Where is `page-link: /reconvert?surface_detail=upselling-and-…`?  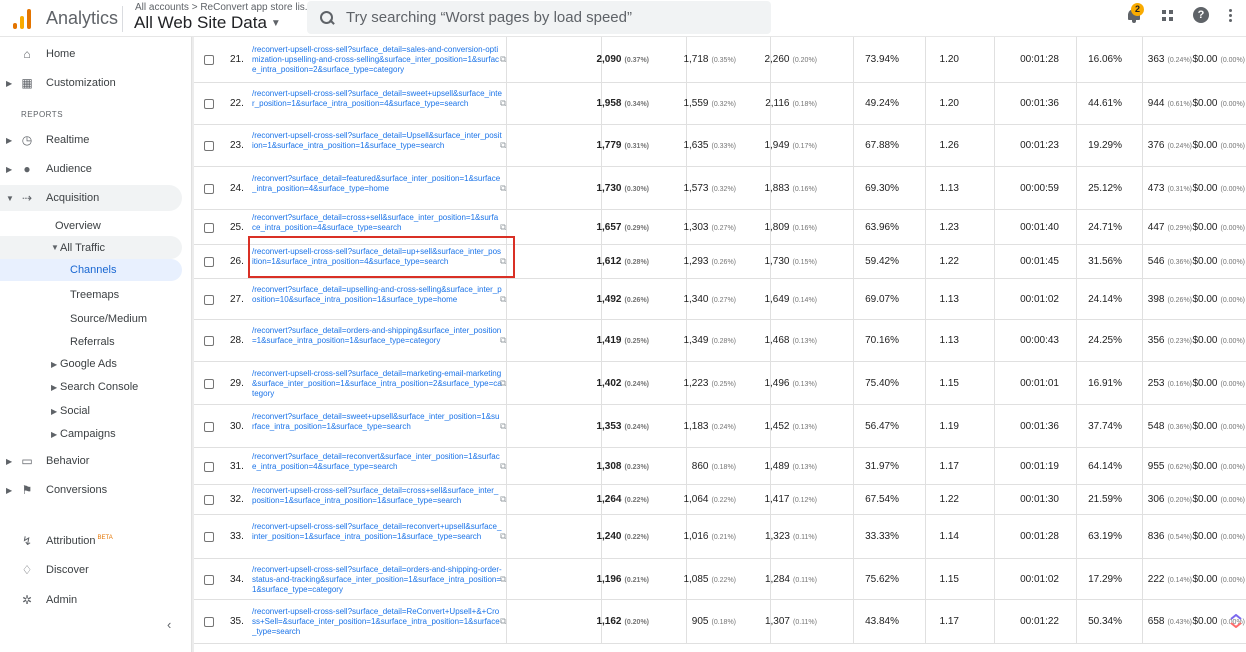 page-link: /reconvert?surface_detail=upselling-and-… is located at coordinates (377, 304).